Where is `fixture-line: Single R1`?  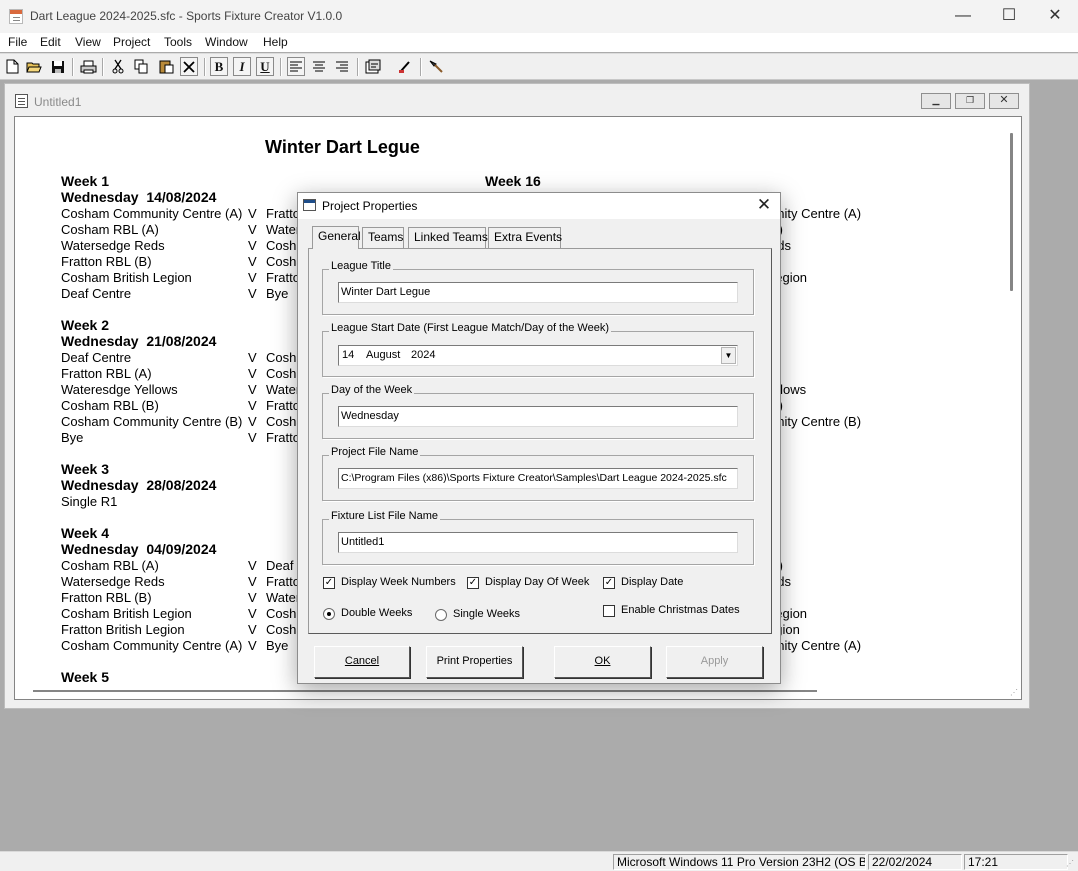
fixture-line: Single R1 is located at coordinates (89, 501).